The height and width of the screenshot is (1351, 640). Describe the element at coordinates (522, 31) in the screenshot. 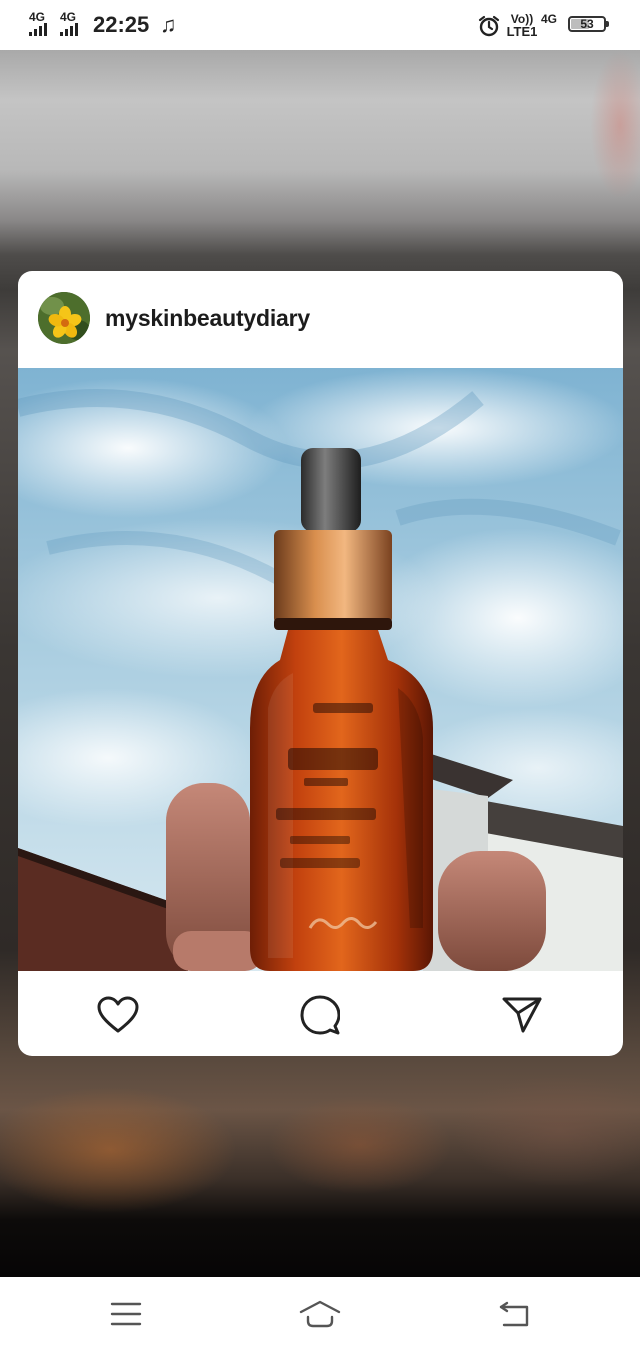

I see `lte-label: LTE1` at that location.